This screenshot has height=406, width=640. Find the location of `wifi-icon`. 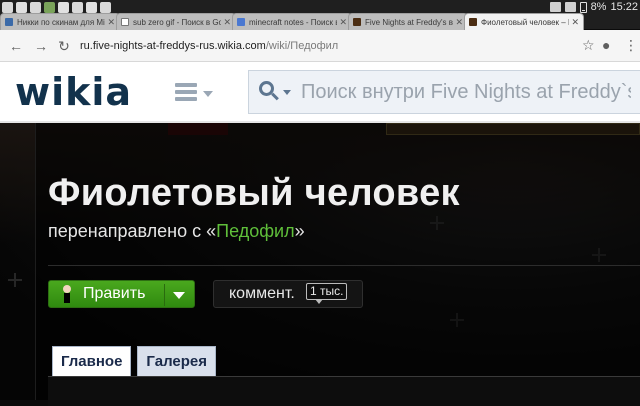

wifi-icon is located at coordinates (570, 7).